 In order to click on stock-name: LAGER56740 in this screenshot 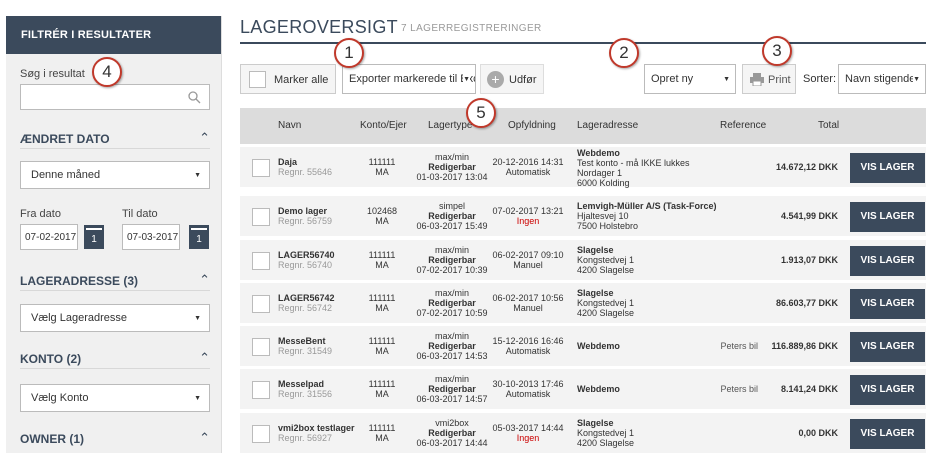, I will do `click(306, 255)`.